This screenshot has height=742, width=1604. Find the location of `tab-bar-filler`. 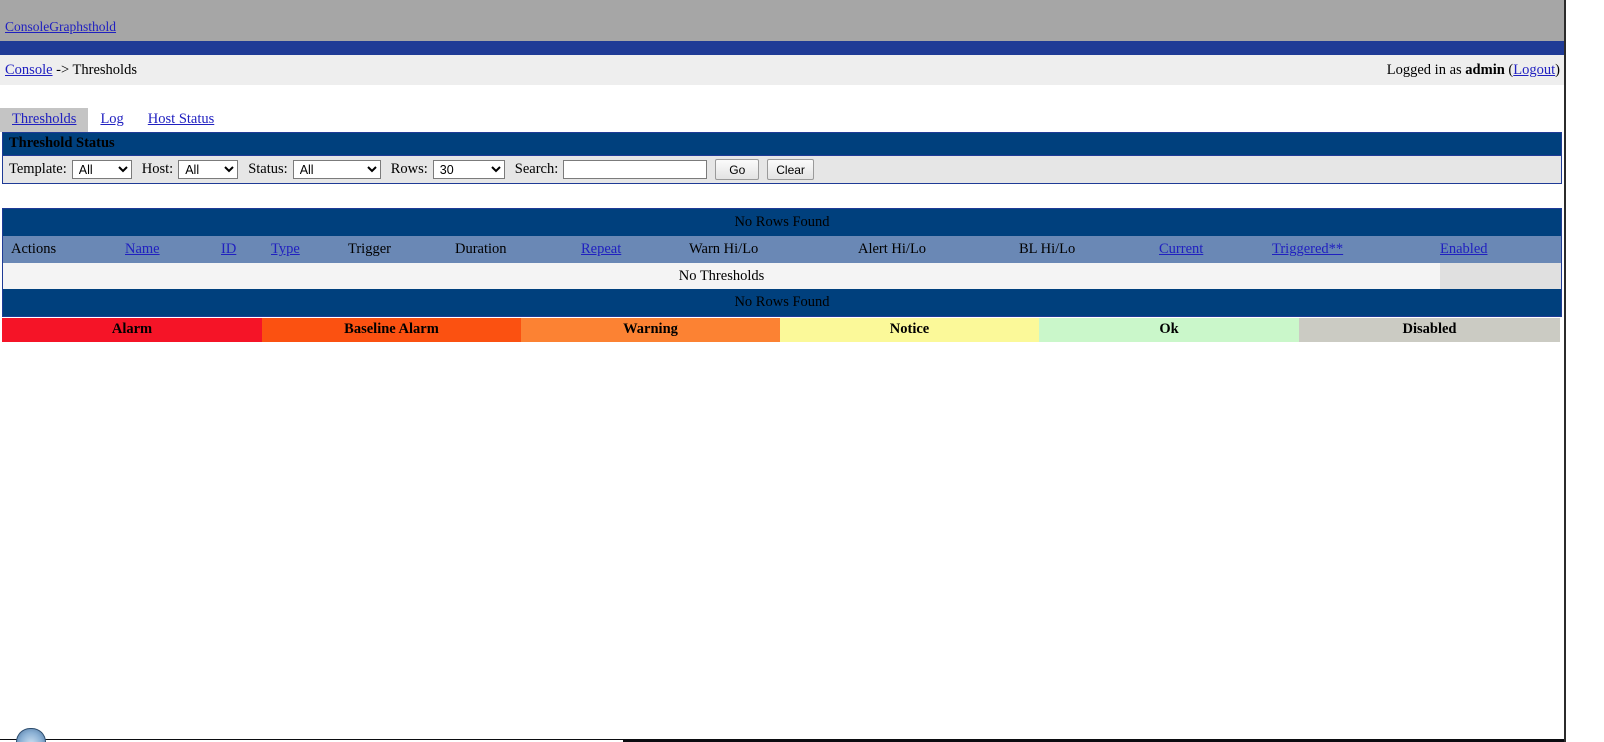

tab-bar-filler is located at coordinates (901, 120).